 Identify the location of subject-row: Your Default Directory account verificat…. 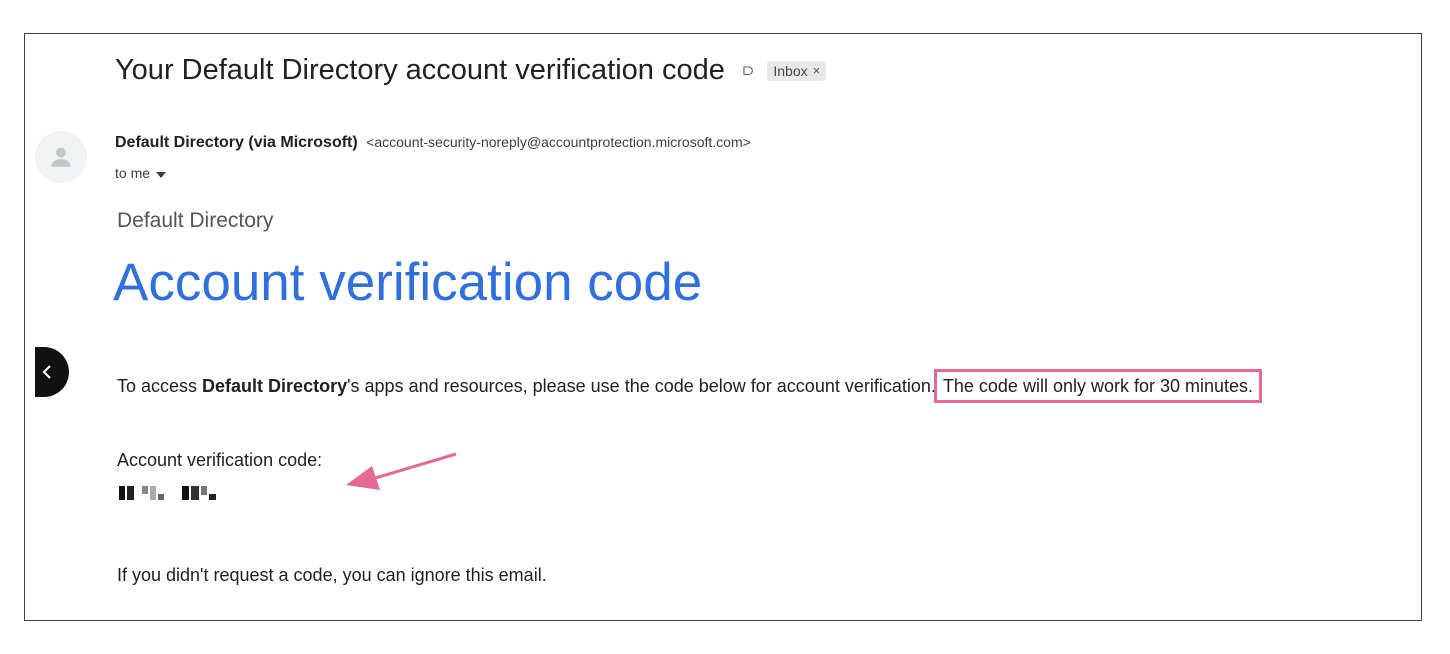
(471, 70).